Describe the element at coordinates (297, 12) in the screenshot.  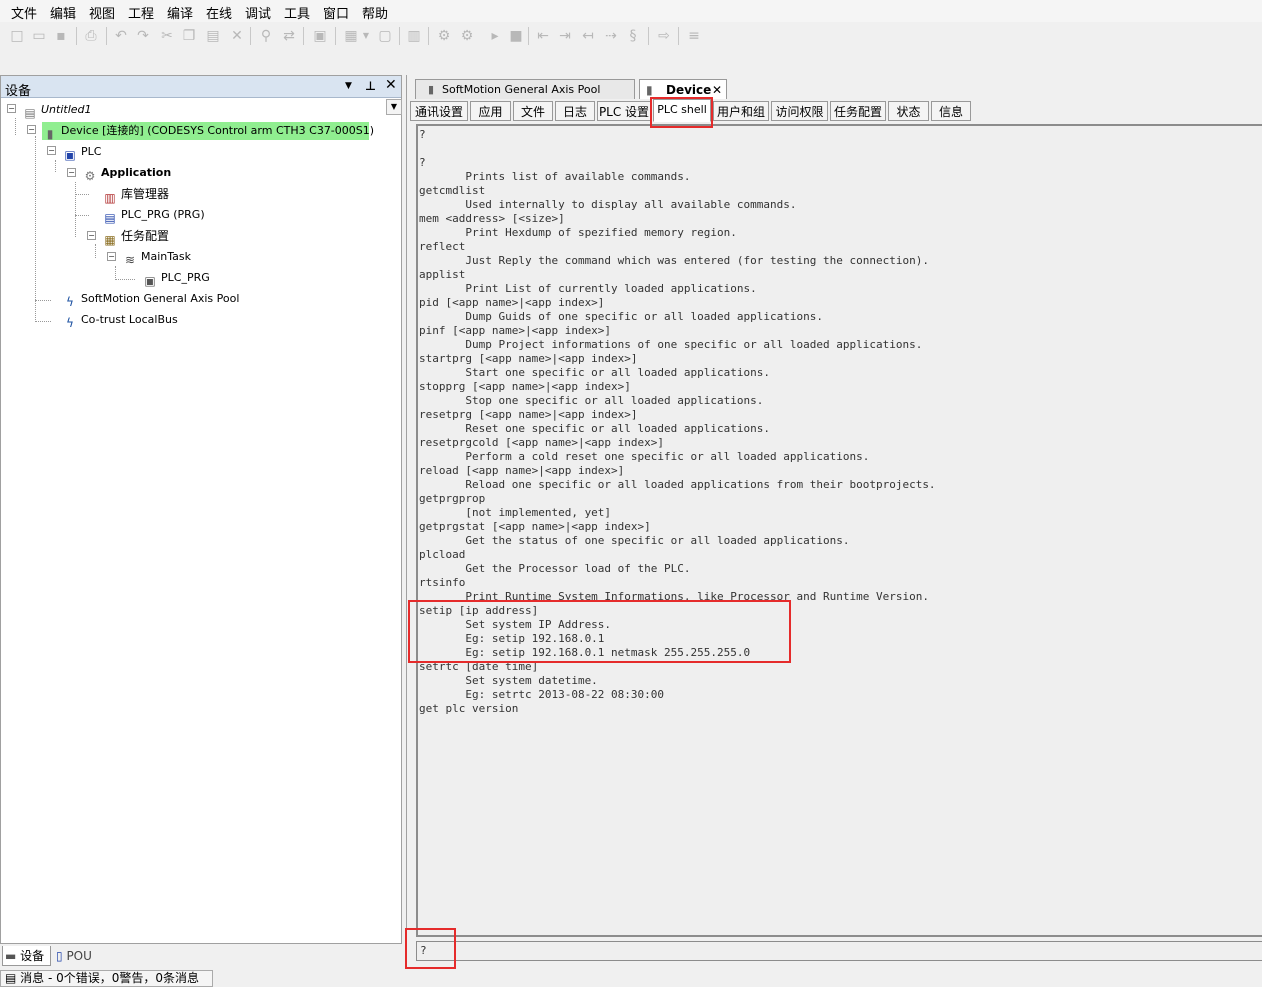
I see `menu-tools: 工具` at that location.